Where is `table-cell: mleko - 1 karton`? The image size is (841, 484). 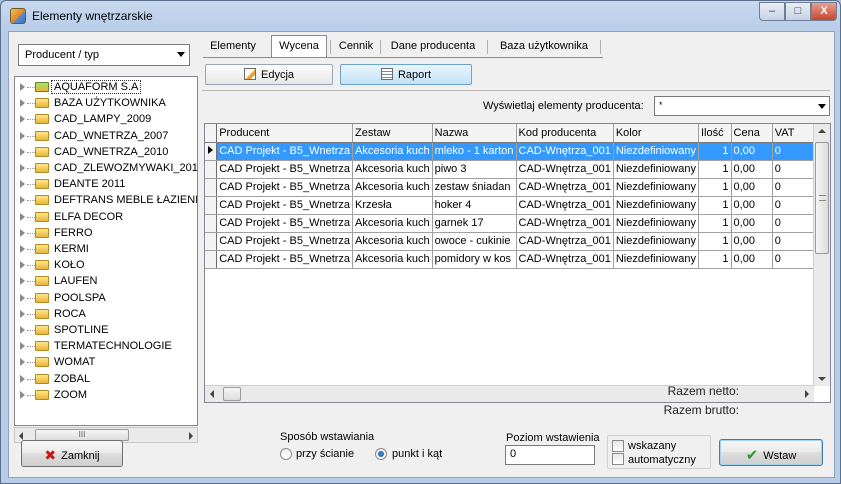
table-cell: mleko - 1 karton is located at coordinates (474, 151).